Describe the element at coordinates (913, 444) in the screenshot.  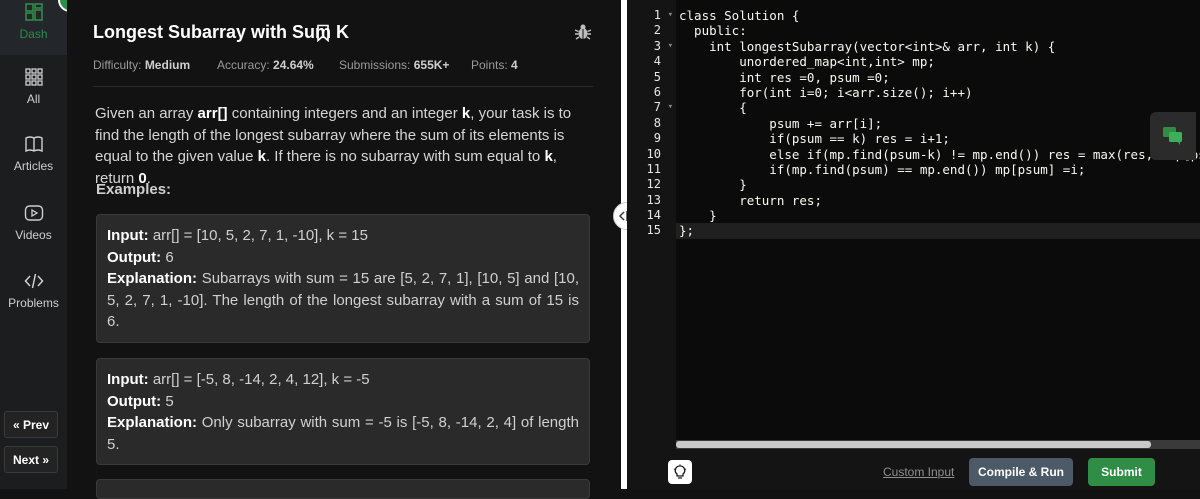
I see `scrollbar-thumb` at that location.